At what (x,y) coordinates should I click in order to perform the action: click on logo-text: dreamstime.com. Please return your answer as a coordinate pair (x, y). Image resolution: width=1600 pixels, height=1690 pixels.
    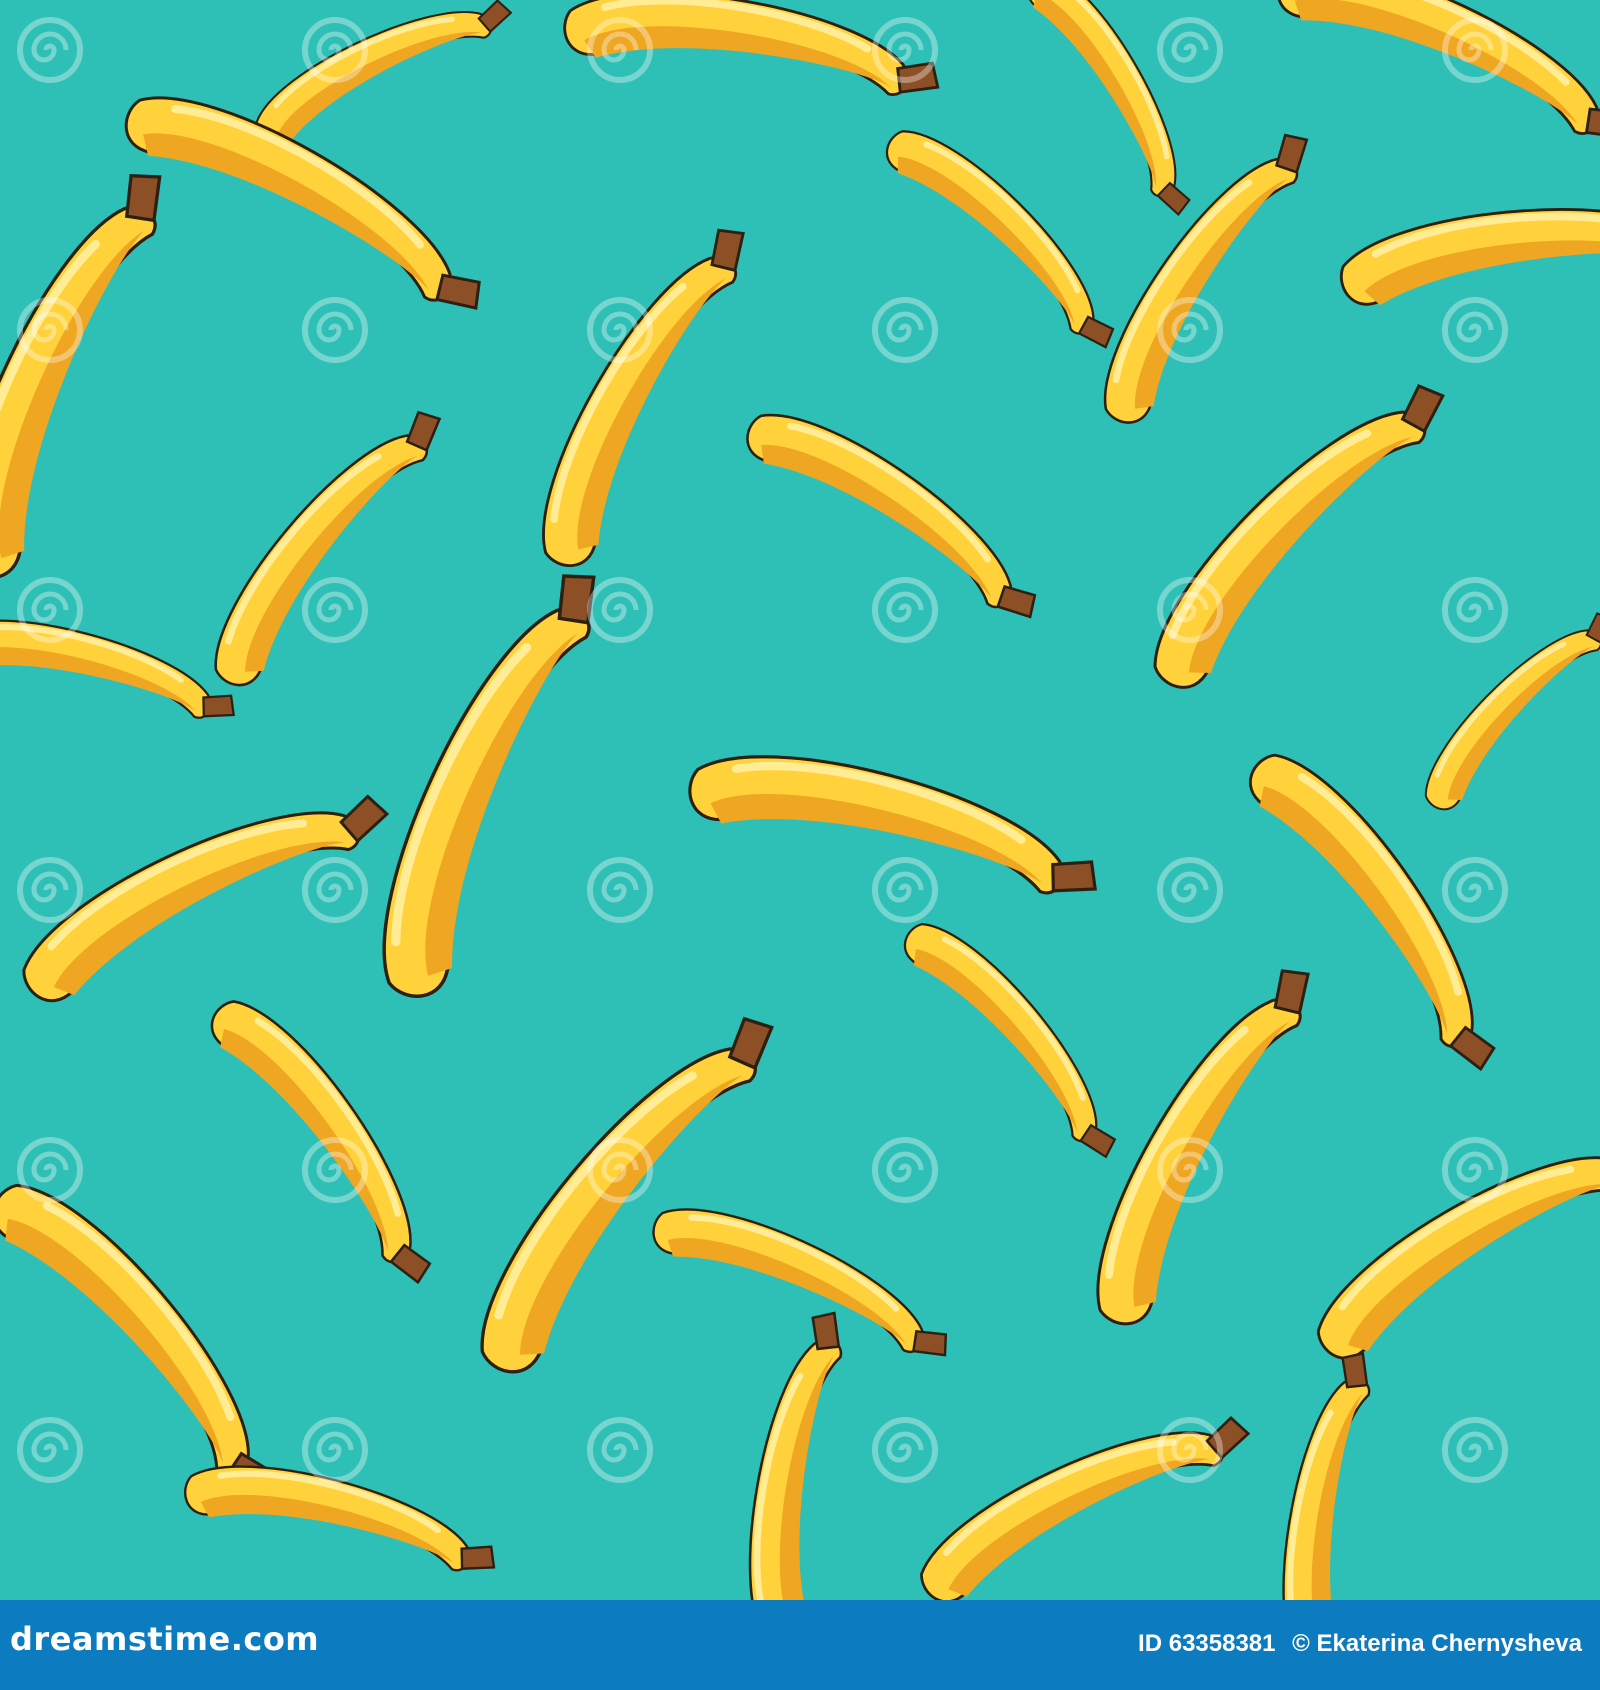
    Looking at the image, I should click on (165, 1639).